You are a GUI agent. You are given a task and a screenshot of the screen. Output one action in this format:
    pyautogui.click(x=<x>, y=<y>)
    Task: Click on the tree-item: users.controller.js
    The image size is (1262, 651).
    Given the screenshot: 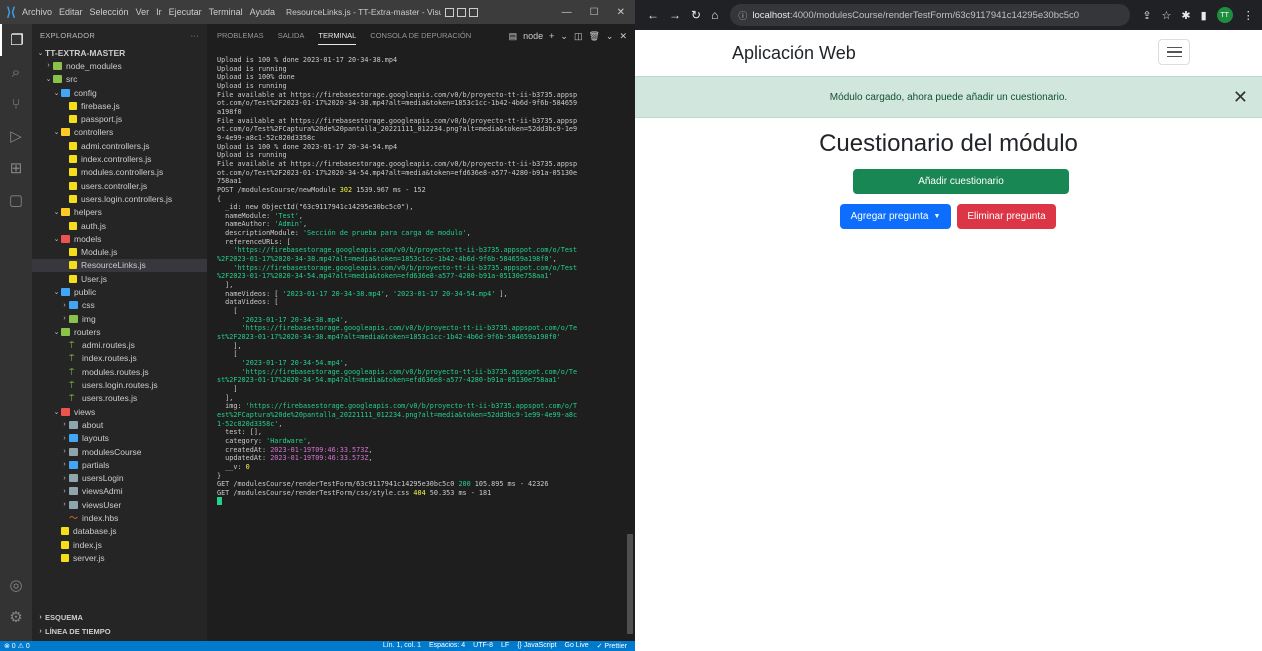 What is the action you would take?
    pyautogui.click(x=119, y=185)
    